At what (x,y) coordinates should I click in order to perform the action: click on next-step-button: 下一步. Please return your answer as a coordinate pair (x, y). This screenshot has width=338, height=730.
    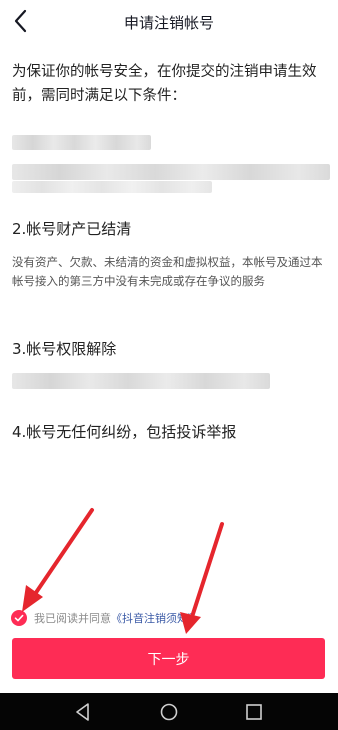
    Looking at the image, I should click on (168, 658).